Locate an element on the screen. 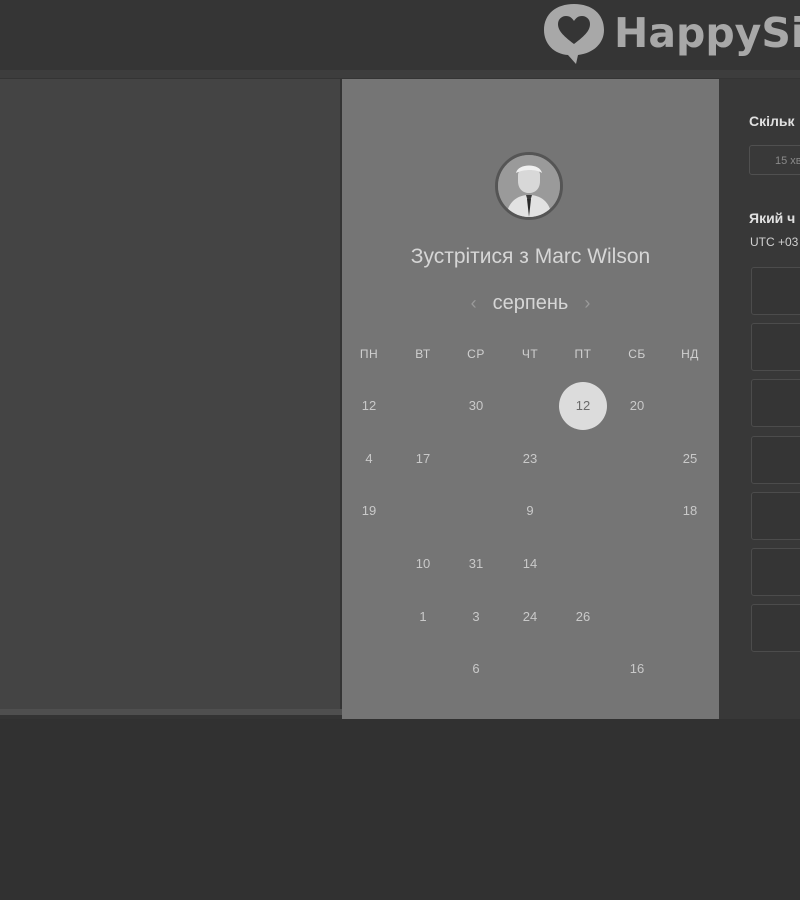 The height and width of the screenshot is (900, 800). meeting-title: Зустрітися з Marc Wilson is located at coordinates (530, 256).